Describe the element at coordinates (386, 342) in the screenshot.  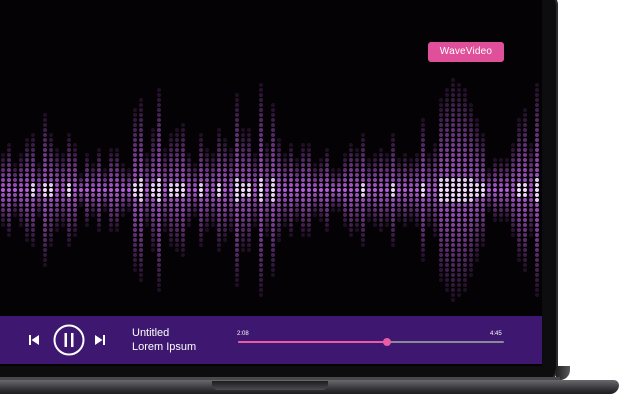
I see `progress-handle` at that location.